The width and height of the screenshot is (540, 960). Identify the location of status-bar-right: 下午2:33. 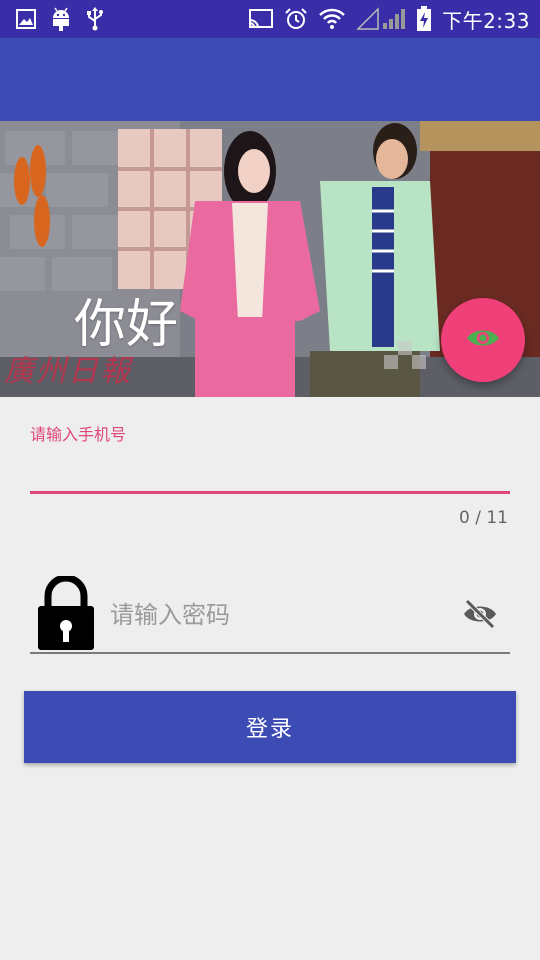
(389, 19).